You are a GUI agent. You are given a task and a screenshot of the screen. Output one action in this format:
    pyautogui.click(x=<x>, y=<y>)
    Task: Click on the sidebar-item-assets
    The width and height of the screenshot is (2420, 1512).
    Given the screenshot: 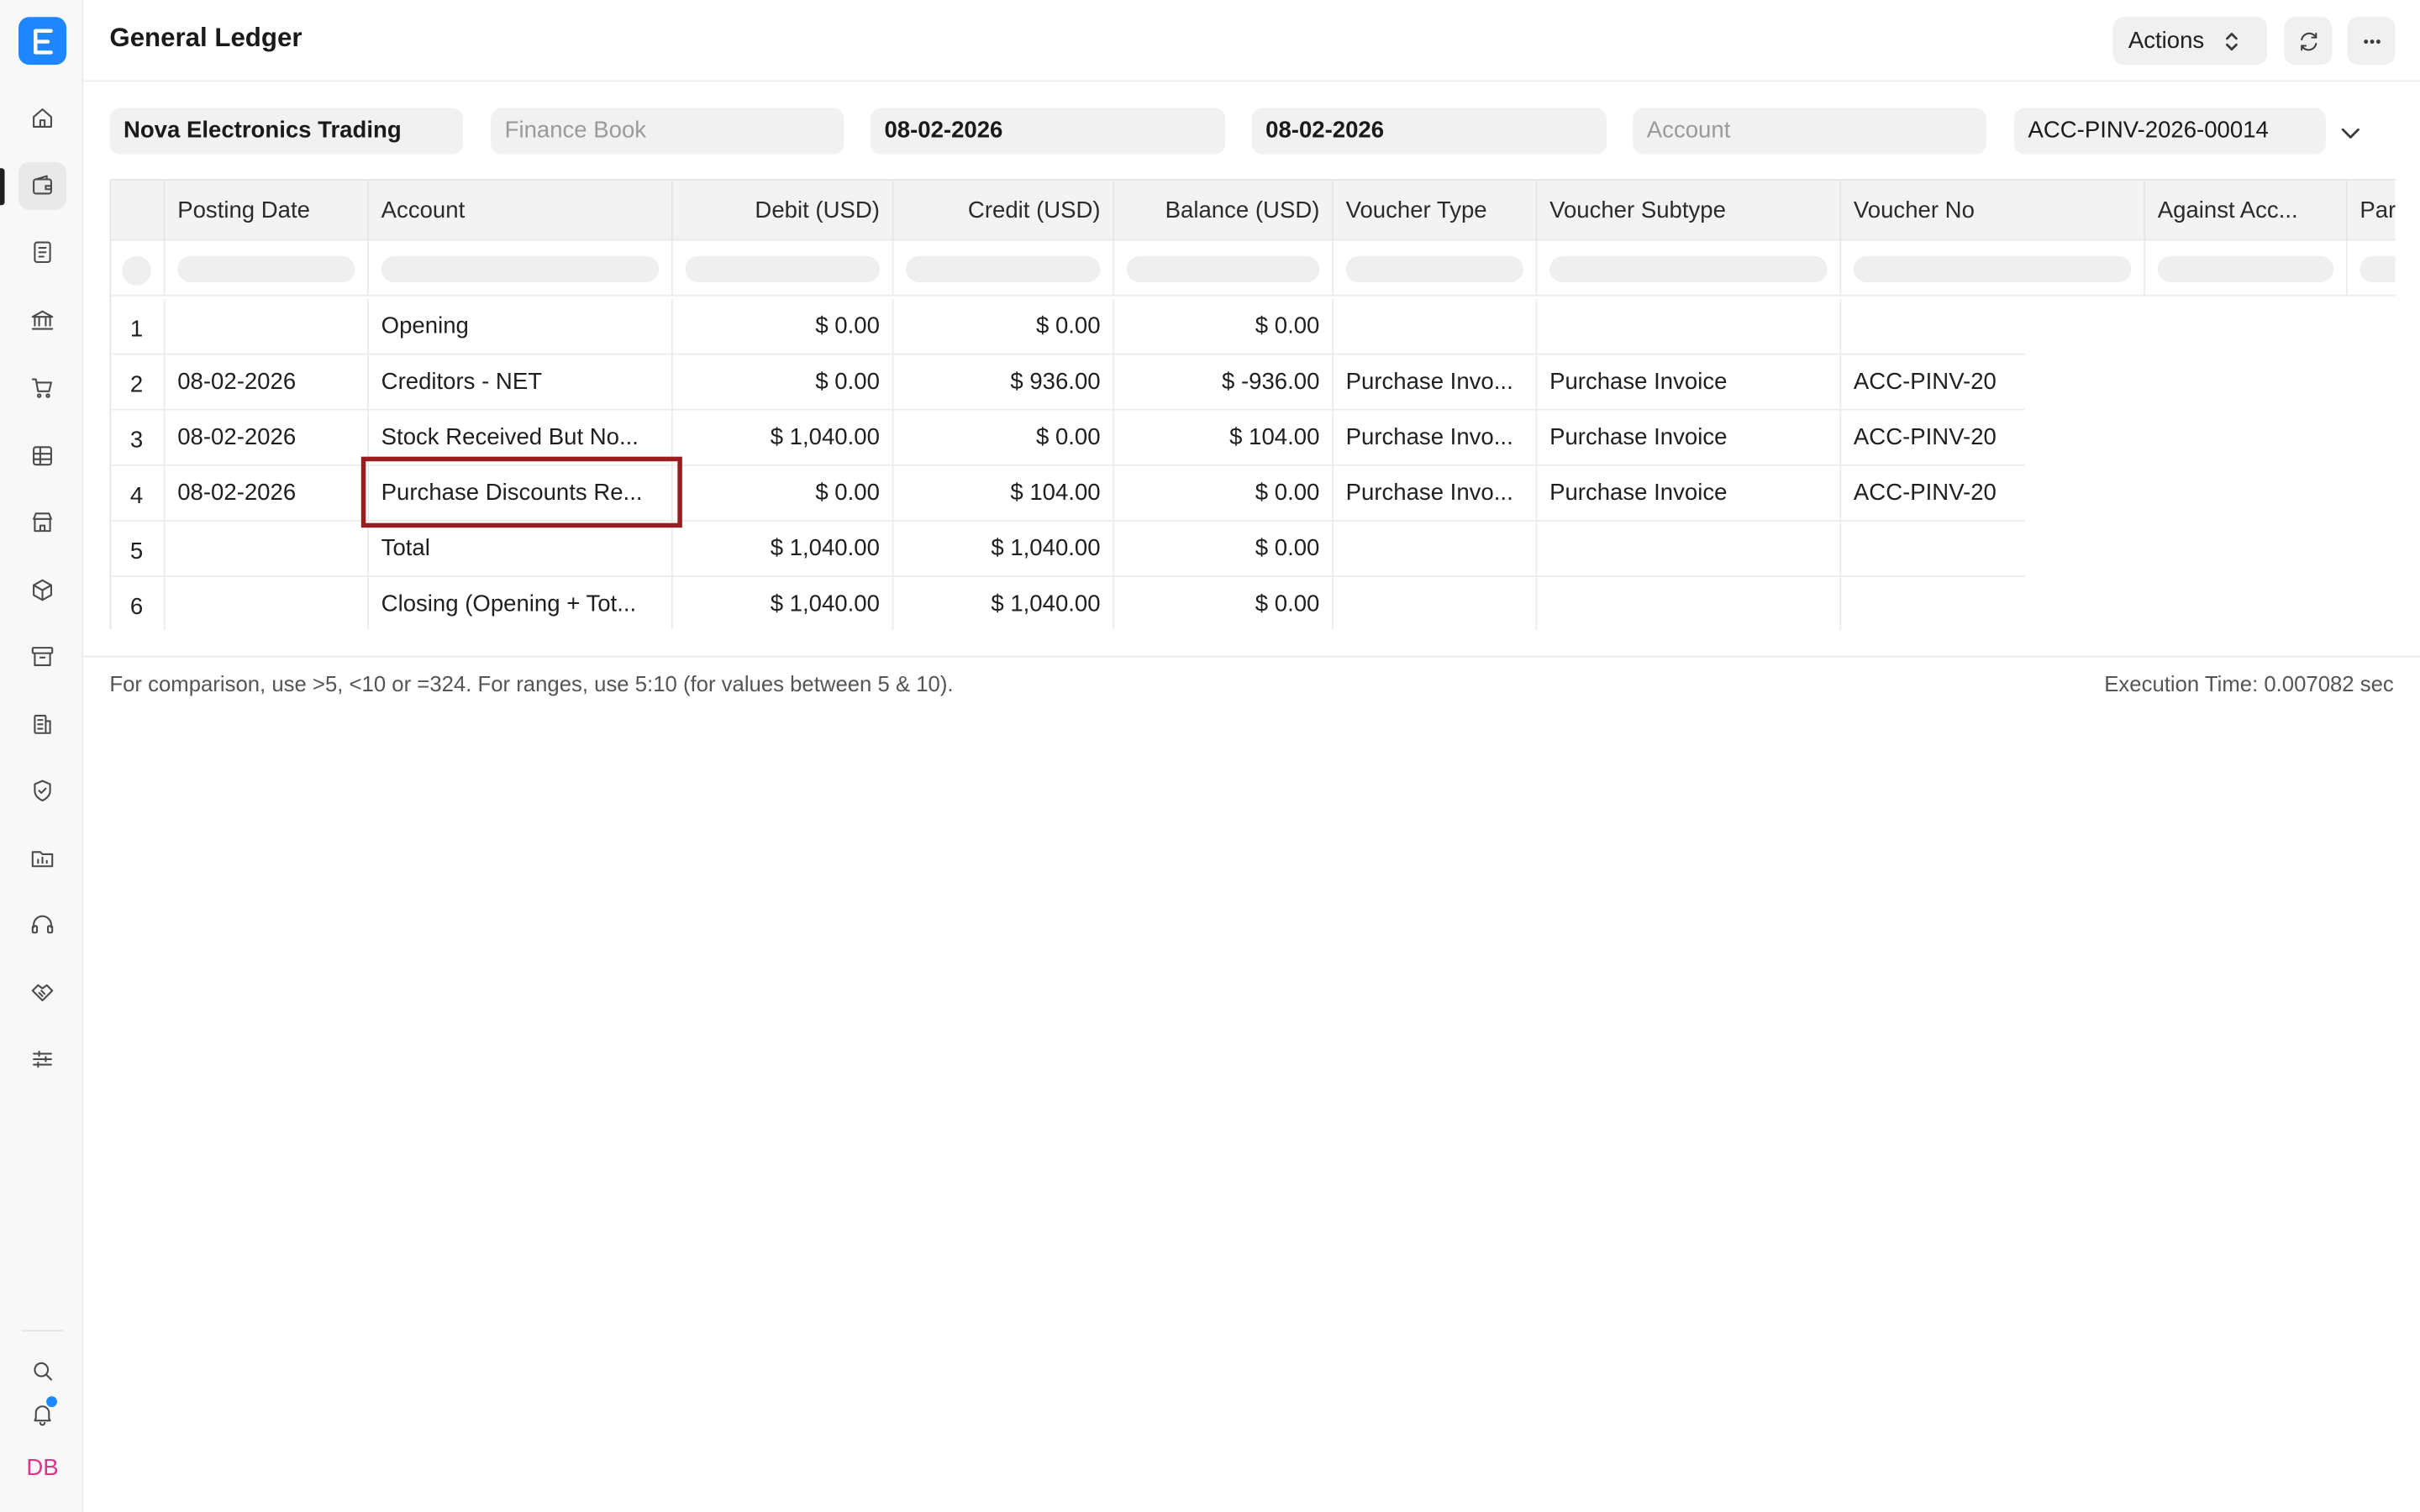 What is the action you would take?
    pyautogui.click(x=42, y=656)
    